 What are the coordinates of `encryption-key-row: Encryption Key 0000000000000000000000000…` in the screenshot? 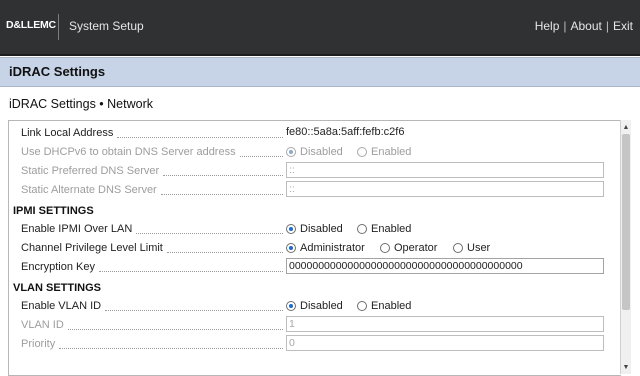 It's located at (316, 267).